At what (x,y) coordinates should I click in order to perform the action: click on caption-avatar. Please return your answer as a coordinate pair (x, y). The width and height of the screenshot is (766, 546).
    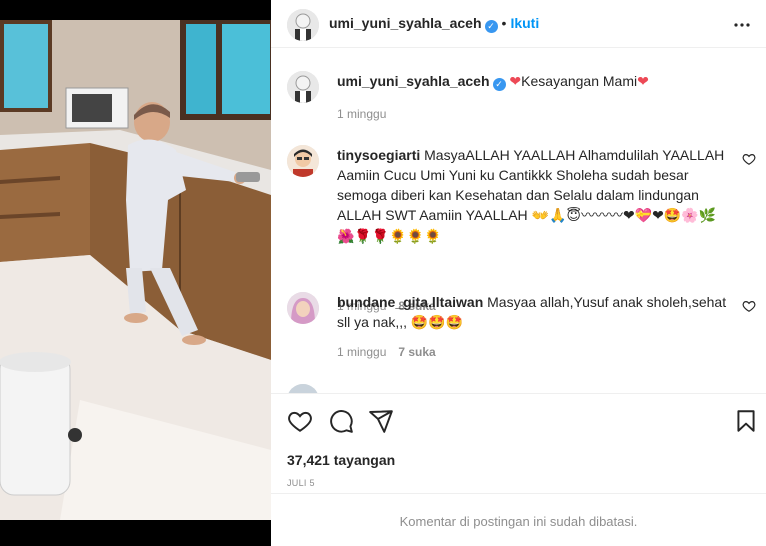
    Looking at the image, I should click on (303, 87).